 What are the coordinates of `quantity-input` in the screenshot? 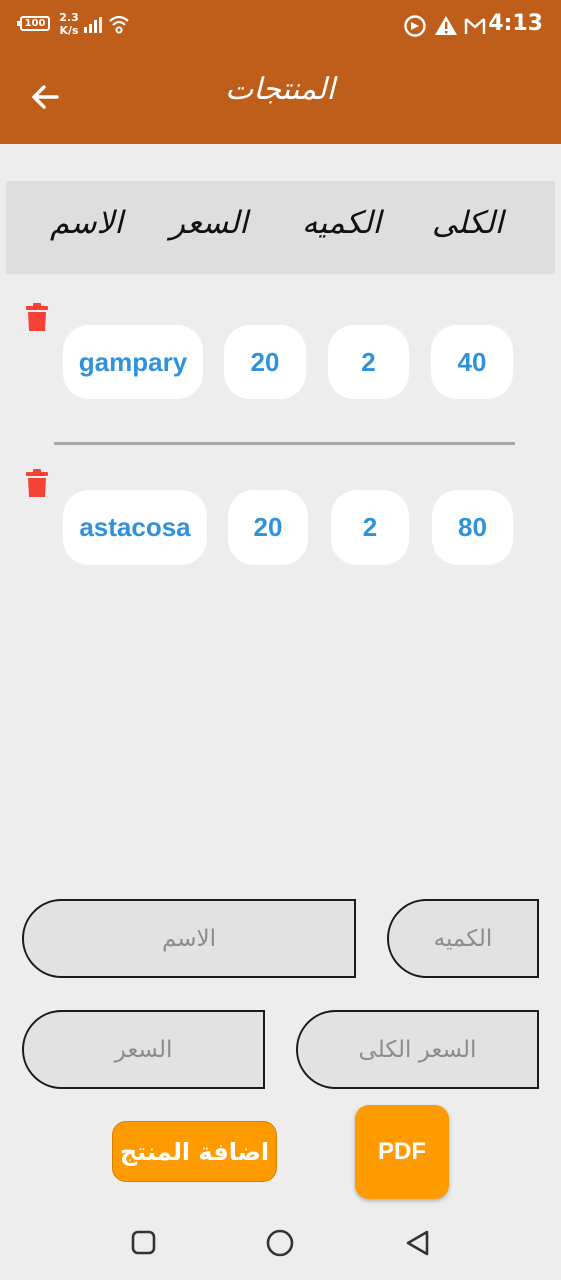 It's located at (463, 938).